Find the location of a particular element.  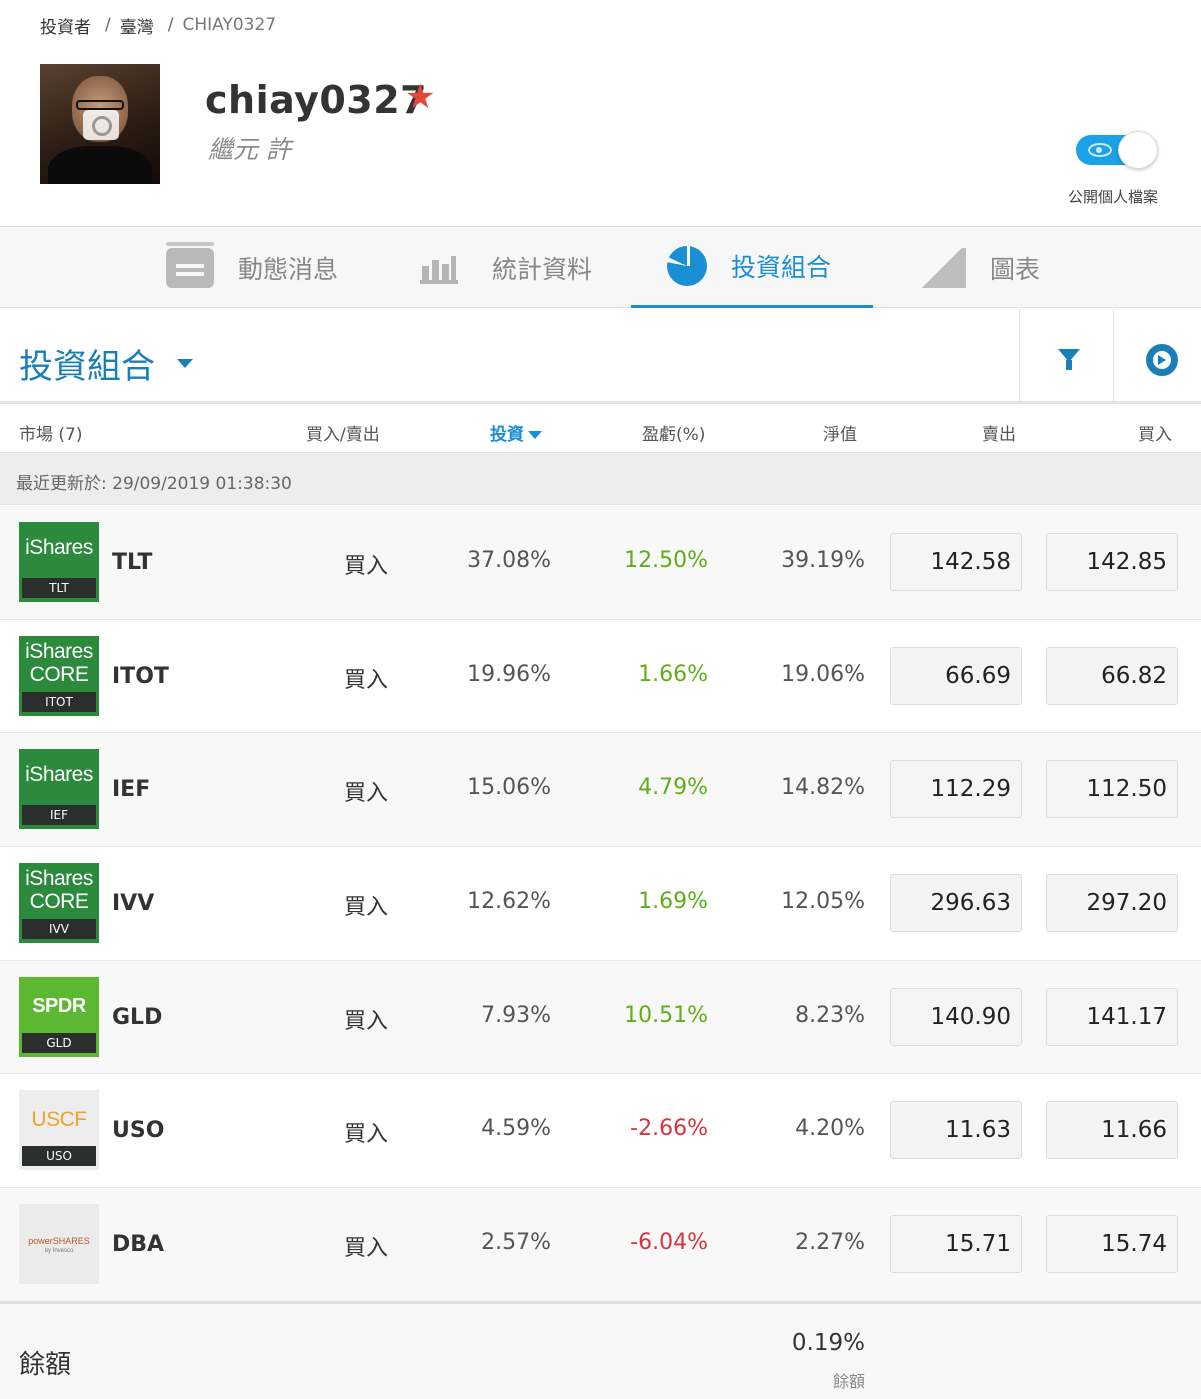

avatar-glasses is located at coordinates (100, 105).